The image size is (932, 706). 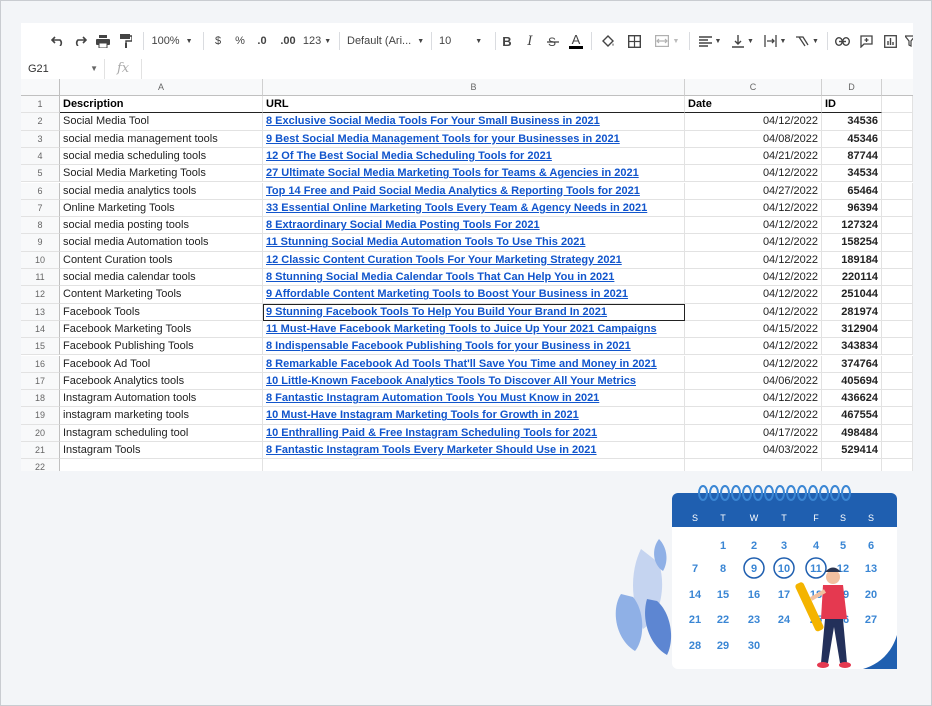 What do you see at coordinates (40, 156) in the screenshot?
I see `row-number: 4` at bounding box center [40, 156].